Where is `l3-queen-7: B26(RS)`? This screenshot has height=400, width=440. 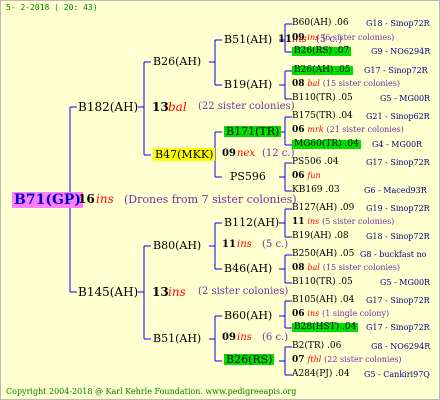
l3-queen-7: B26(RS) is located at coordinates (249, 359).